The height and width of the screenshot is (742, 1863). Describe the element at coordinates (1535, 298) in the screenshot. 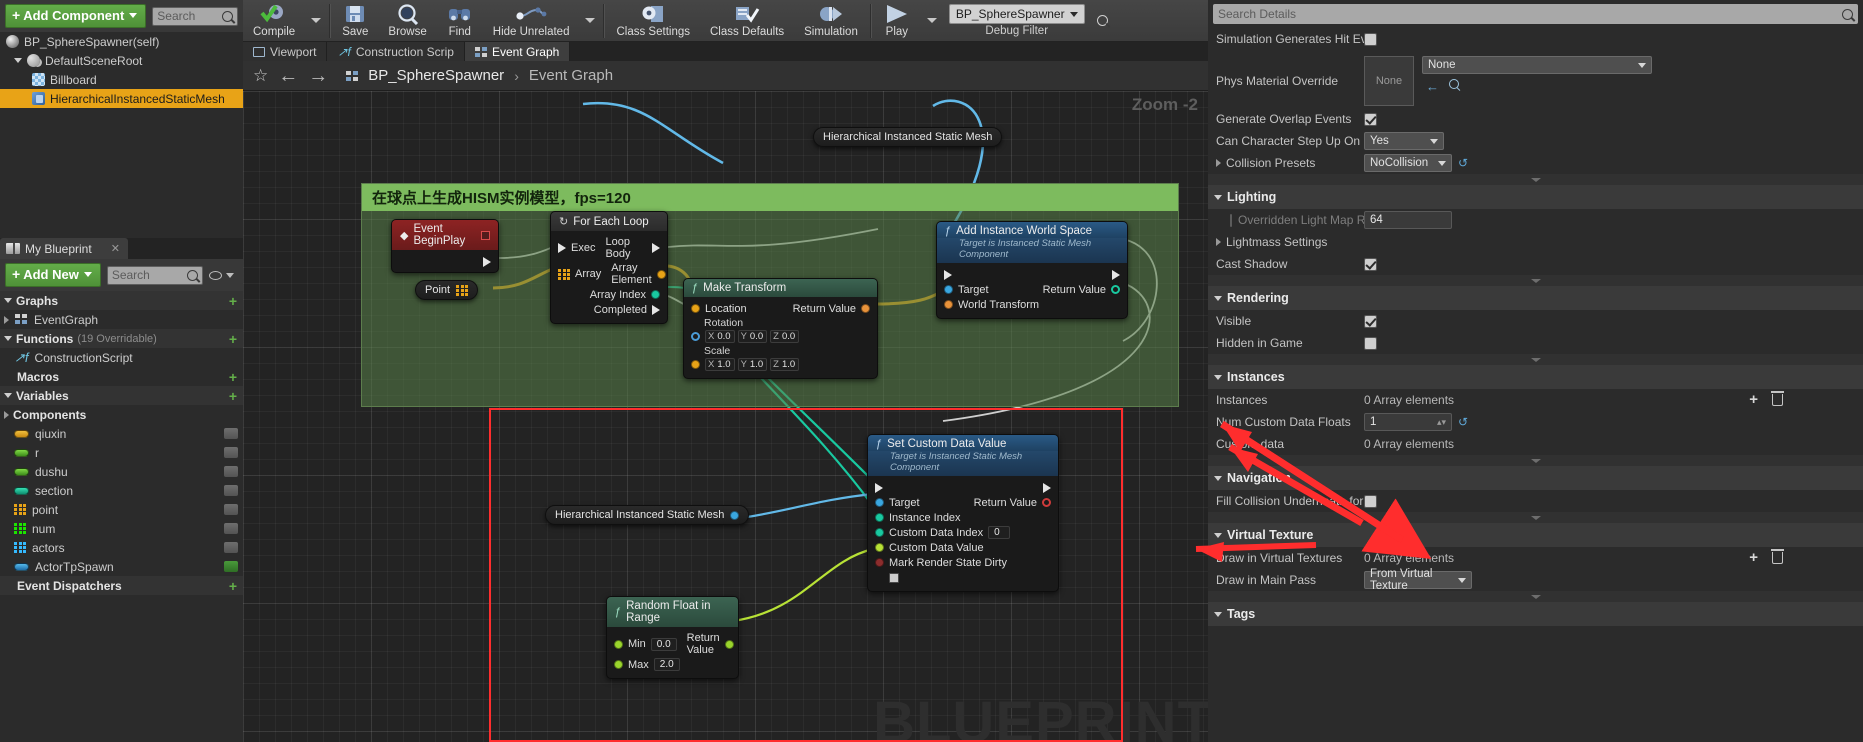

I see `category-rendering: Rendering` at that location.